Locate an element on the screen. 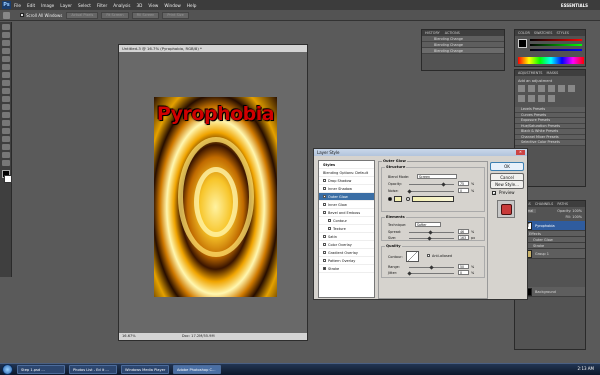  style-item-contour: Contour is located at coordinates (346, 221).